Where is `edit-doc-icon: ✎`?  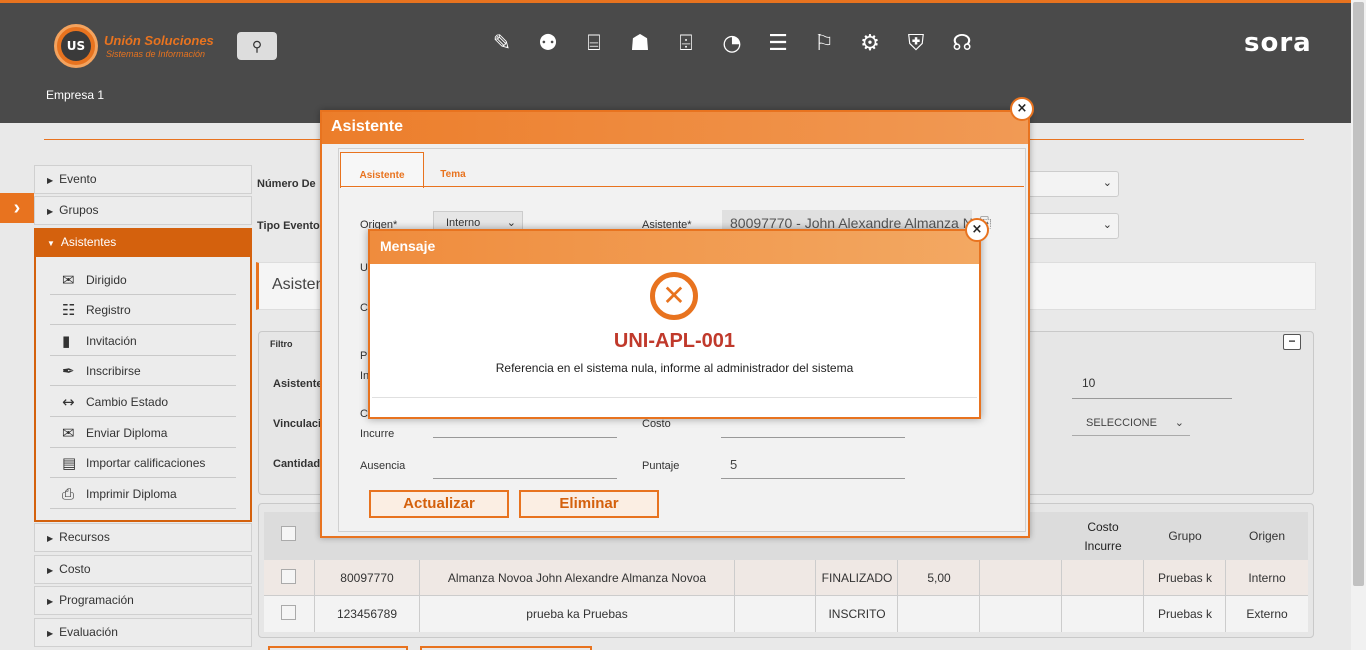
edit-doc-icon: ✎ is located at coordinates (502, 44).